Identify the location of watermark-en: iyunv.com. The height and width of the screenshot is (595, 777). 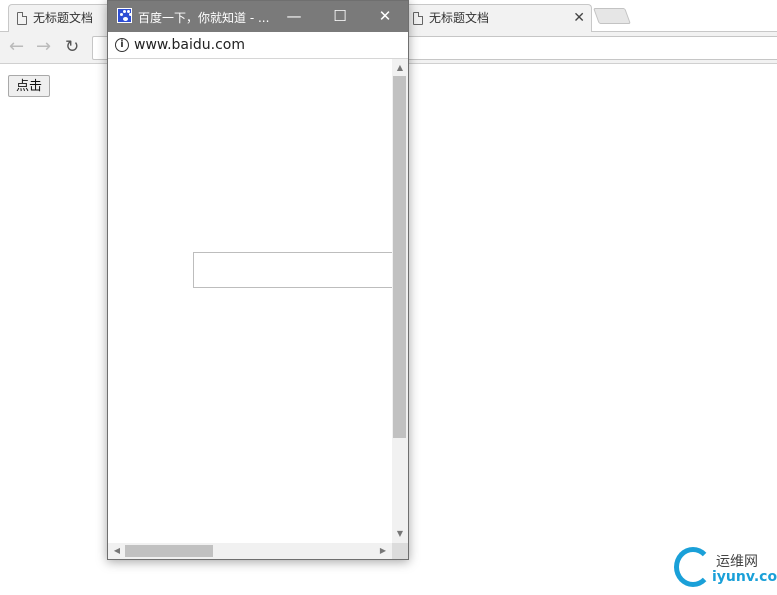
(744, 577).